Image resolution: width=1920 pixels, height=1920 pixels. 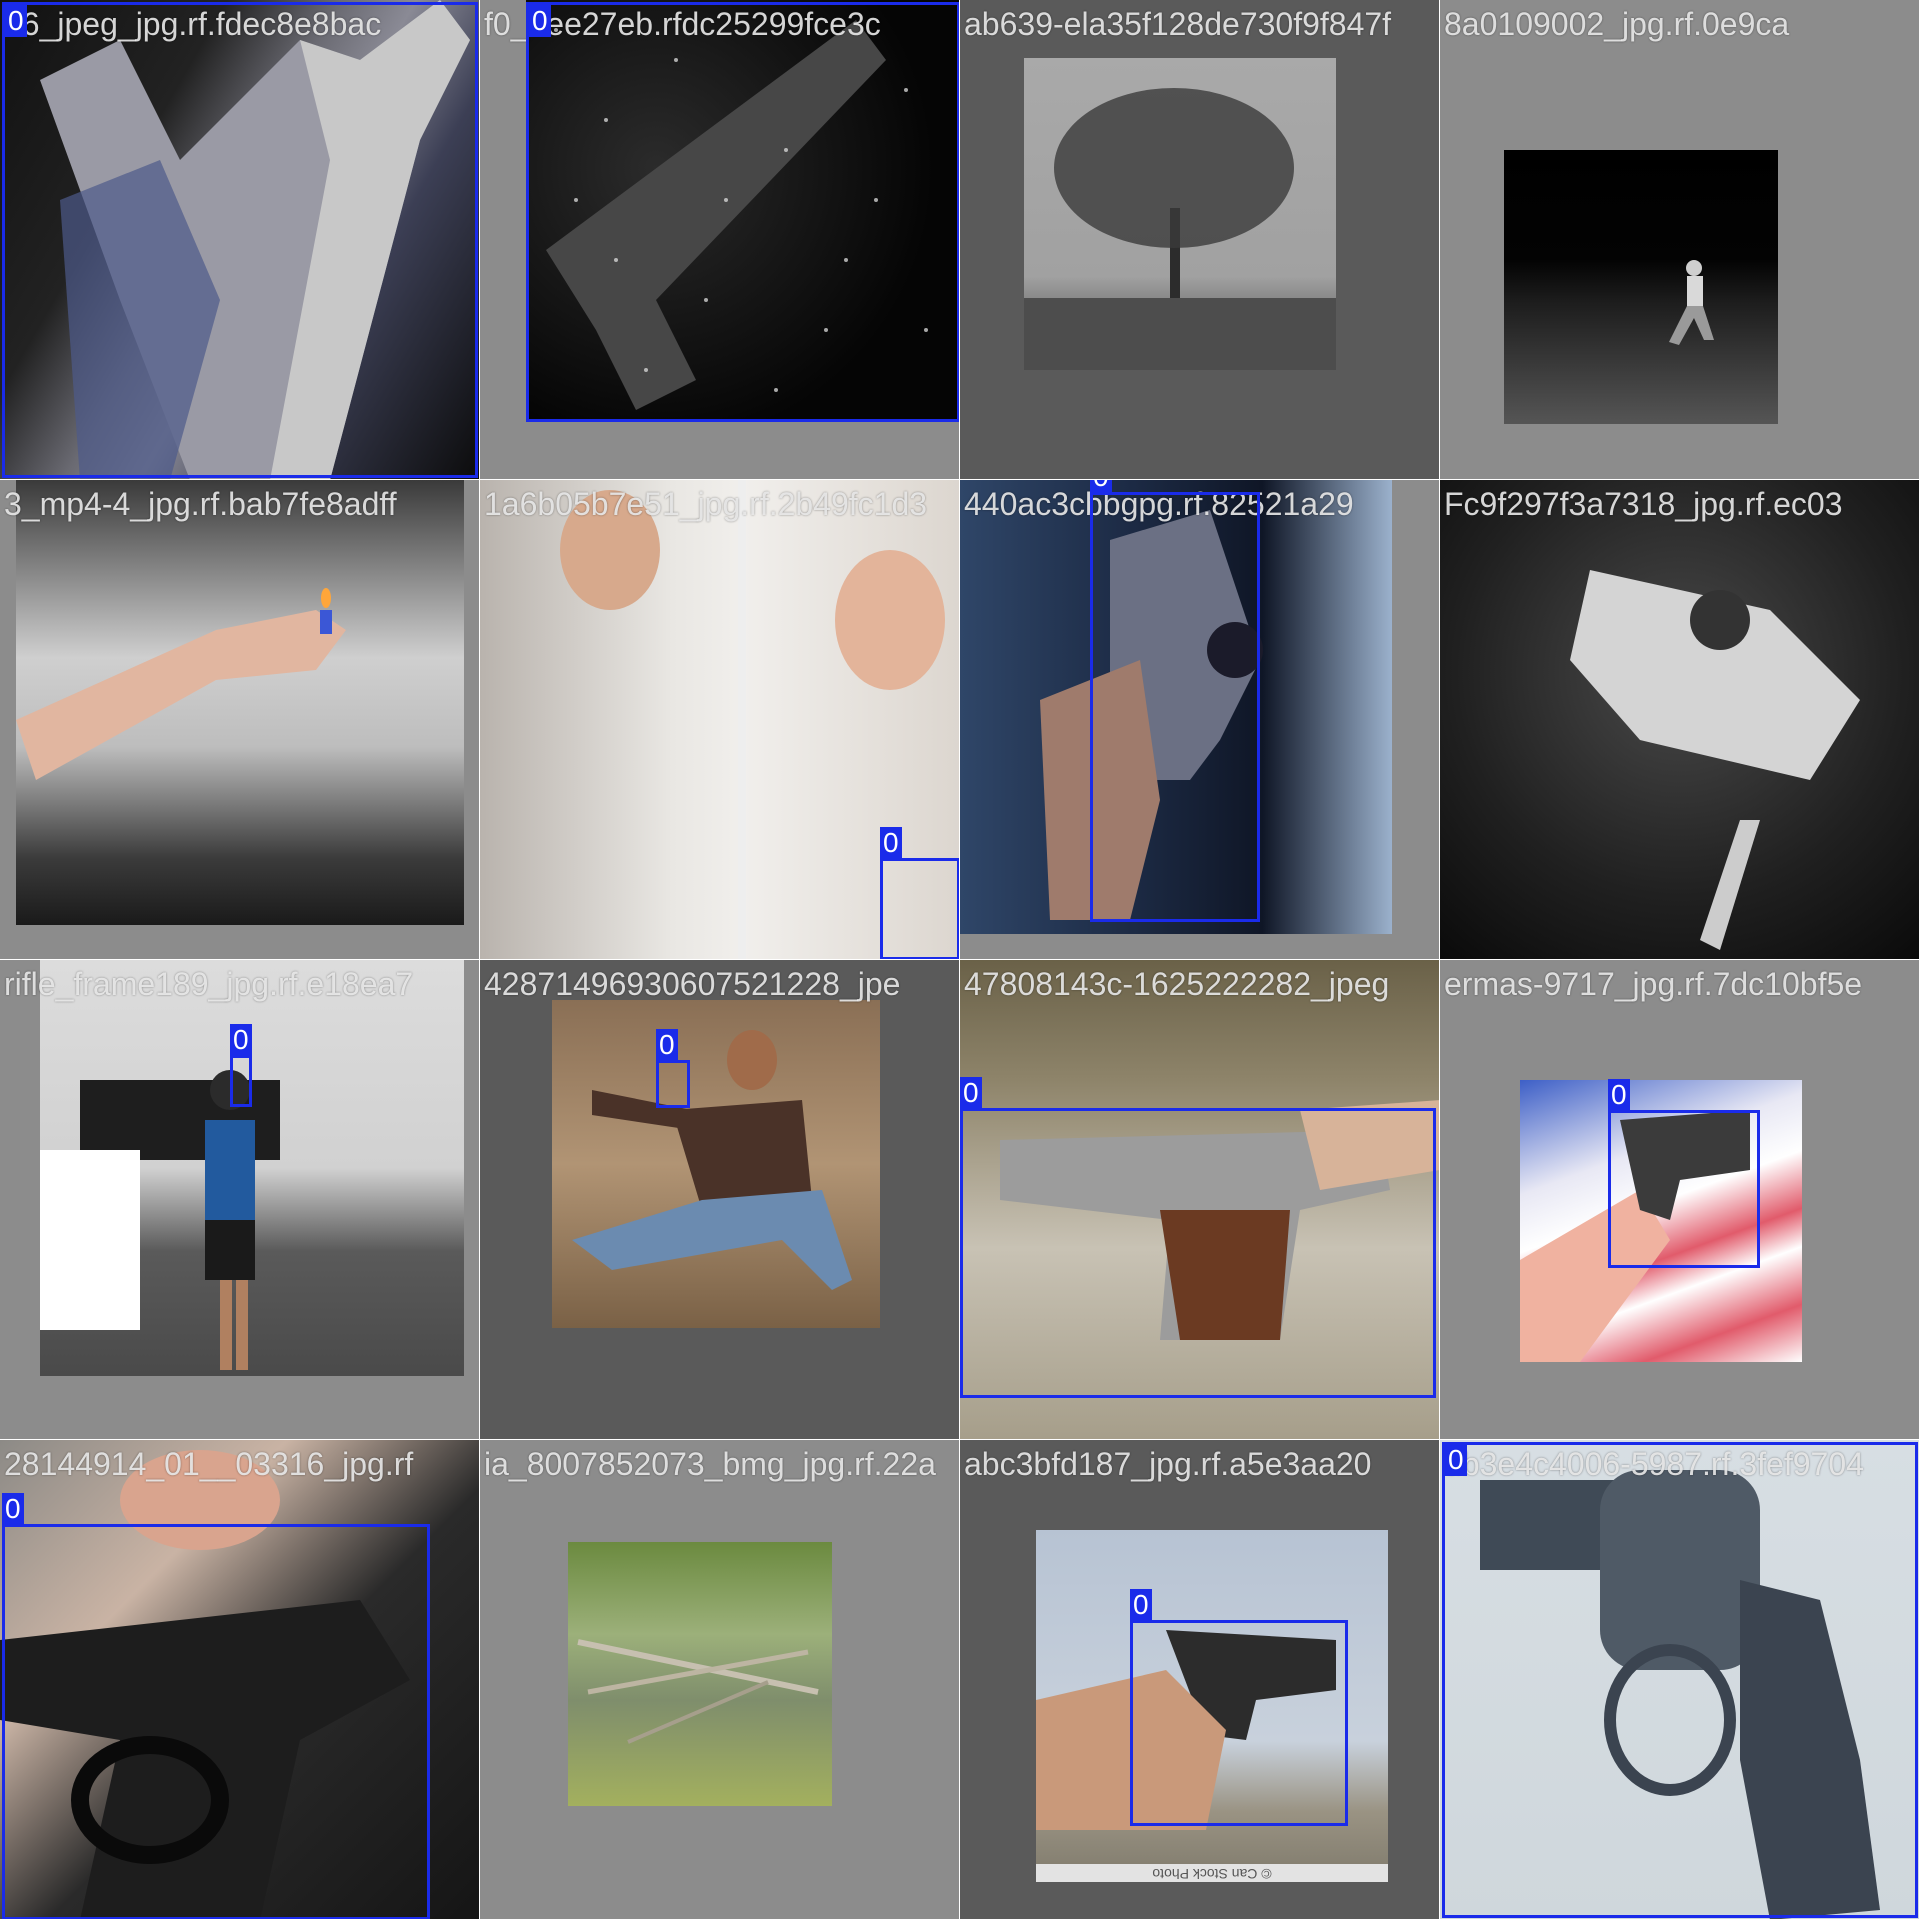 I want to click on tile-10: 42871496930607521228_jpe 0, so click(x=720, y=1200).